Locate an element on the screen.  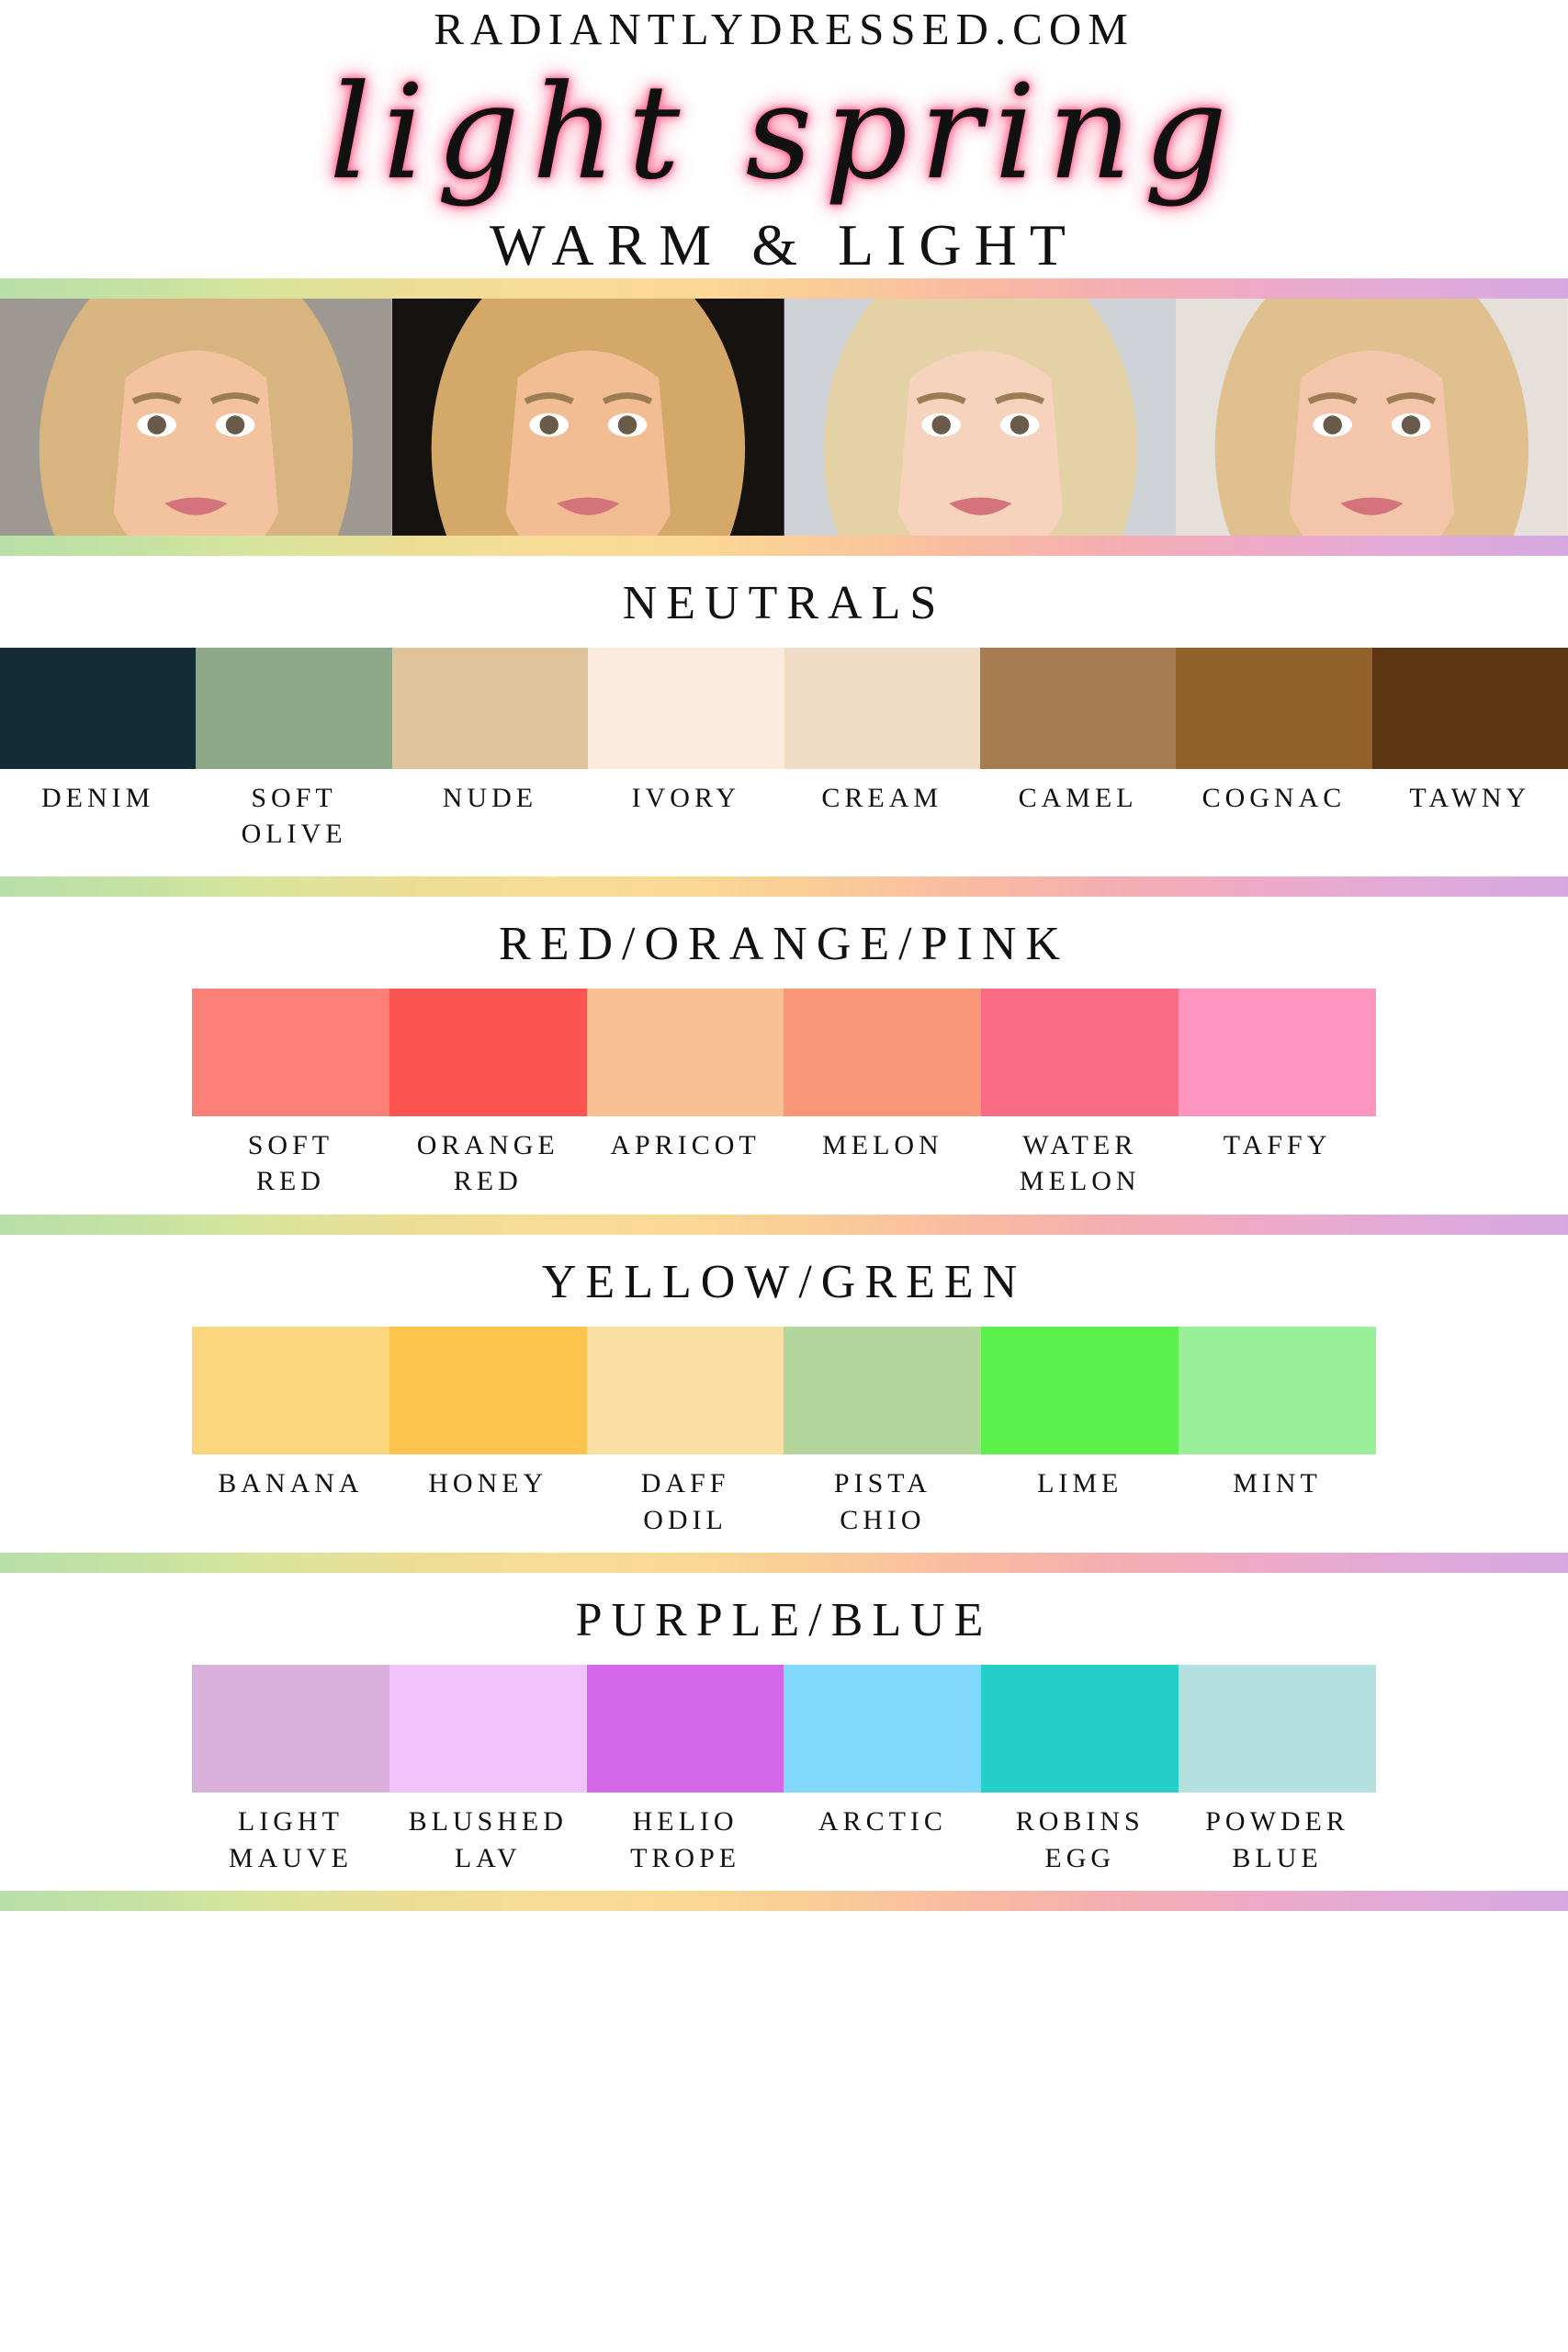
swatch-label-line: PISTA is located at coordinates (882, 1482).